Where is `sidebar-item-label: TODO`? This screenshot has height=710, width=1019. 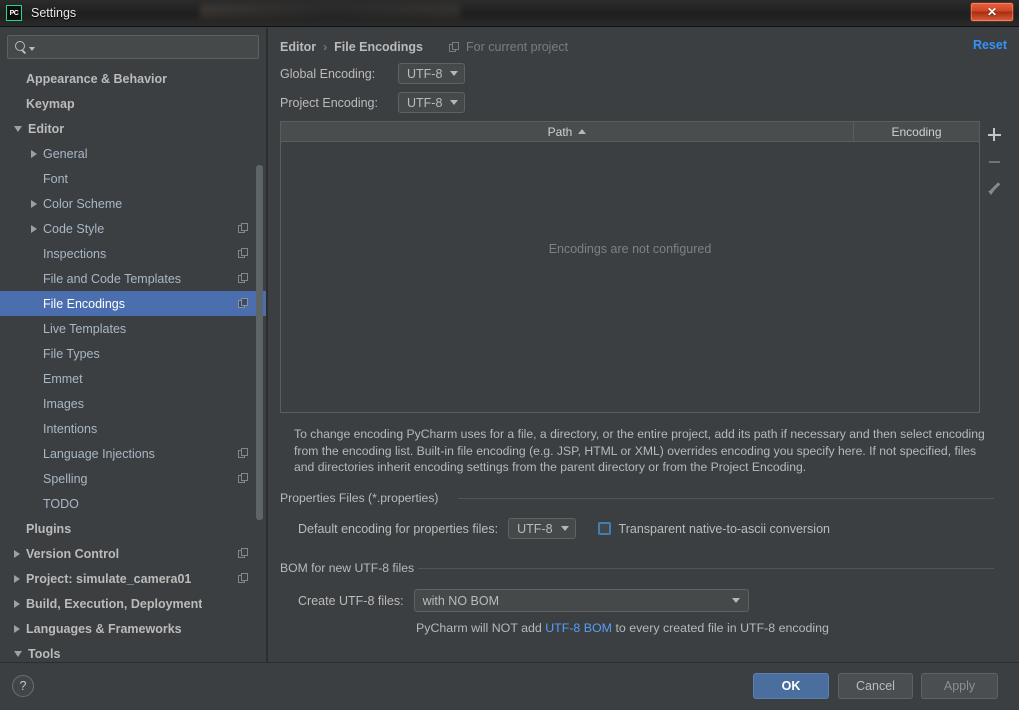 sidebar-item-label: TODO is located at coordinates (61, 503).